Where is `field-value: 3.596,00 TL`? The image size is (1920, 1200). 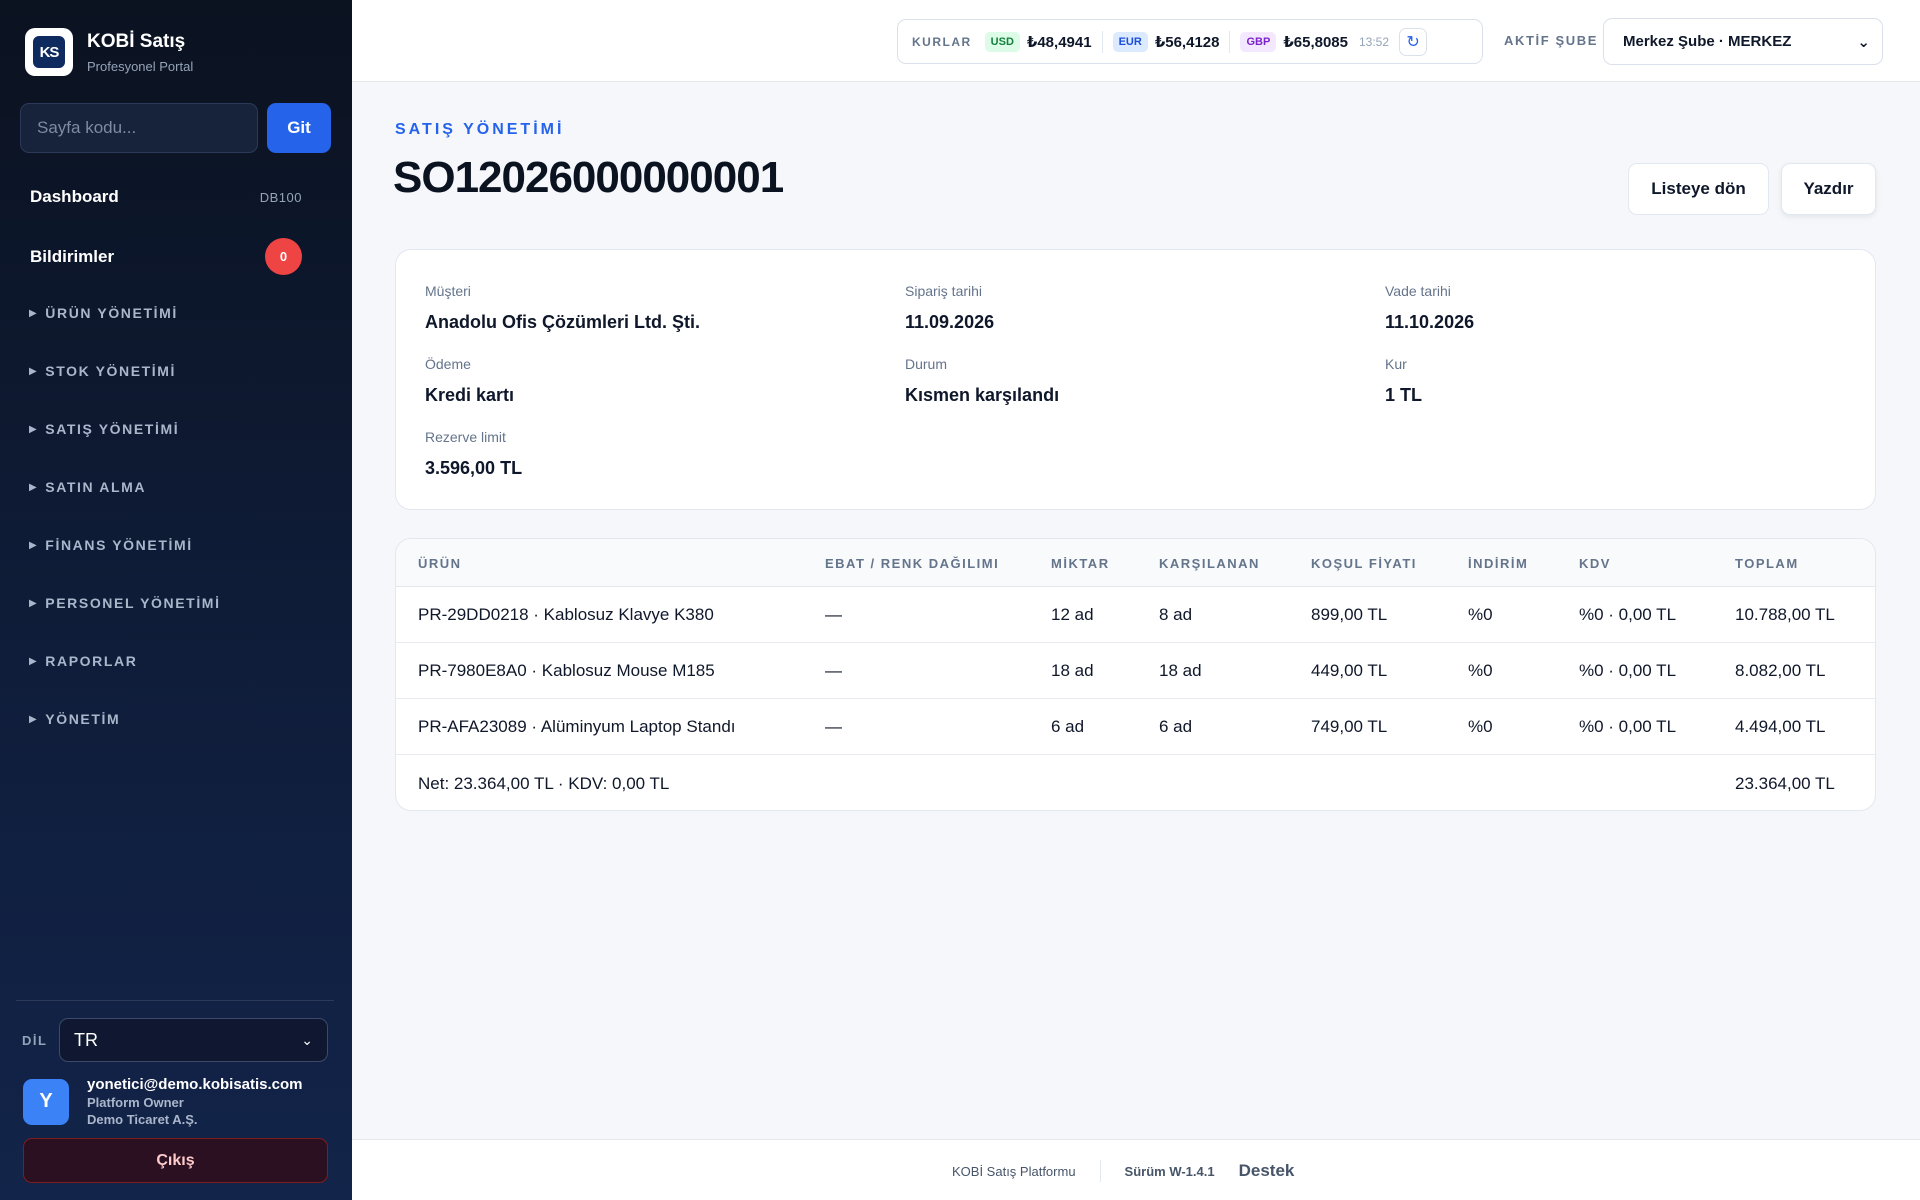
field-value: 3.596,00 TL is located at coordinates (474, 468).